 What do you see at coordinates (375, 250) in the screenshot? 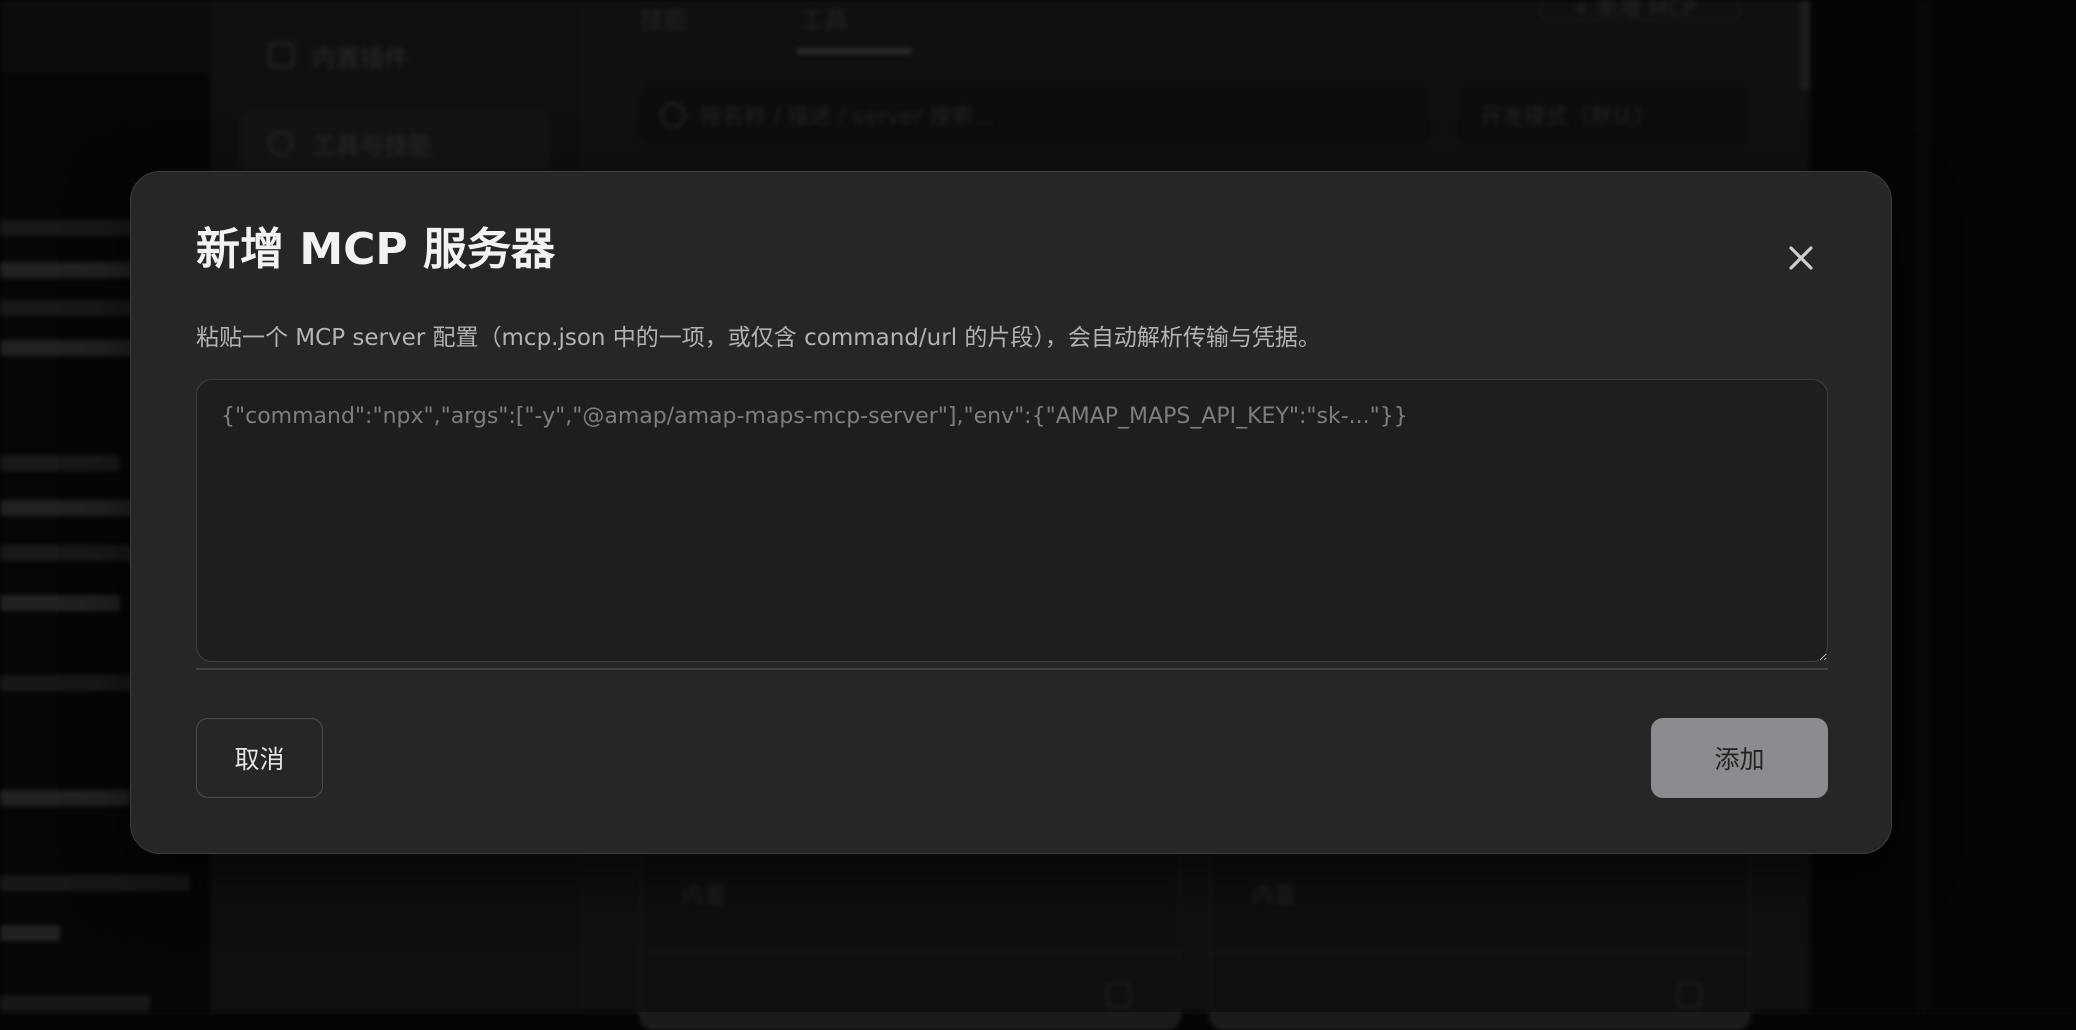
I see `dialog-title: 新增 MCP 服务器` at bounding box center [375, 250].